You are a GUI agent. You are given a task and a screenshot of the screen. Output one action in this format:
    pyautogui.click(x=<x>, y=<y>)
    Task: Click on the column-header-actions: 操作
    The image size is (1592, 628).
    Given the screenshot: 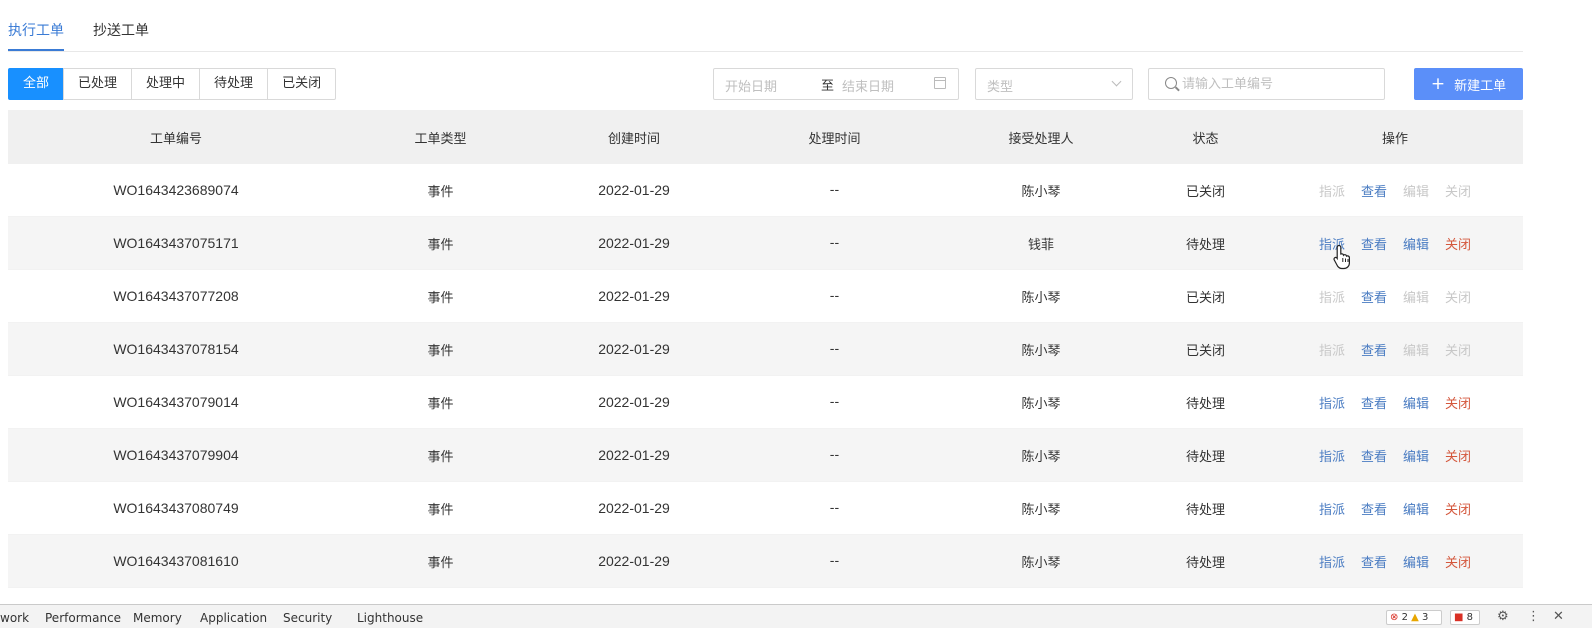 What is the action you would take?
    pyautogui.click(x=1394, y=139)
    